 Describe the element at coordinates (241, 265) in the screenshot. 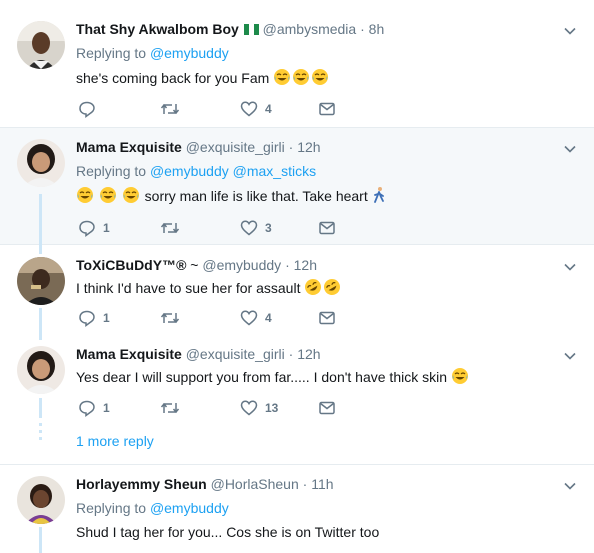

I see `author-handle: @emybuddy` at that location.